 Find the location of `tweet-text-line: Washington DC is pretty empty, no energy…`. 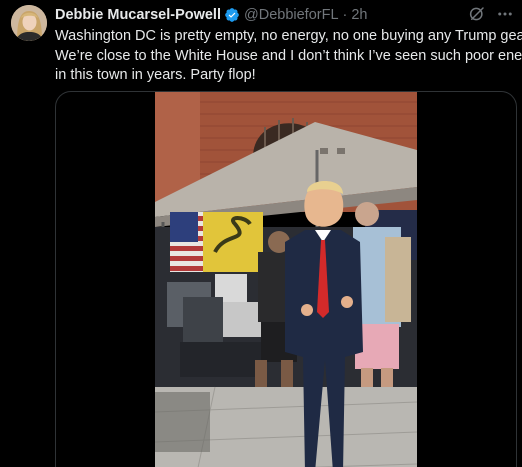

tweet-text-line: Washington DC is pretty empty, no energy… is located at coordinates (288, 36).